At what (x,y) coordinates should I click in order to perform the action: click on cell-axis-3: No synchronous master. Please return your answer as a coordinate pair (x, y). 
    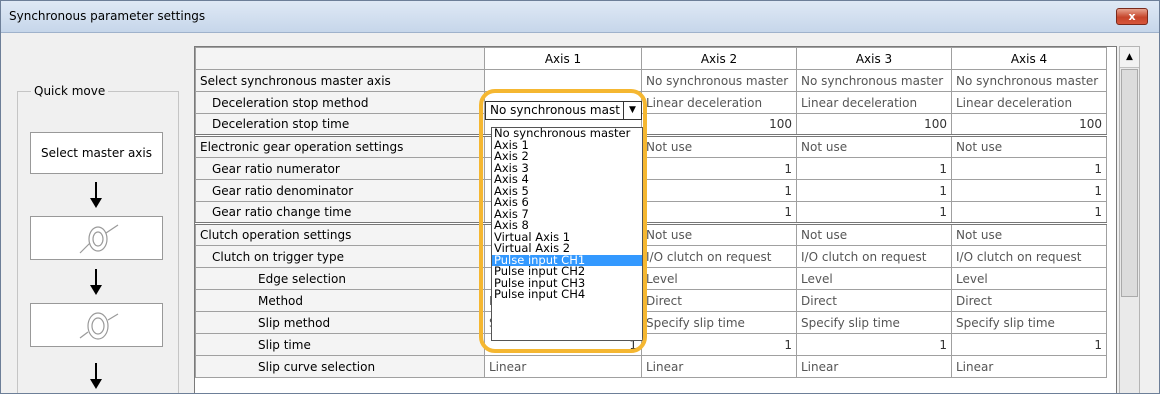
    Looking at the image, I should click on (874, 80).